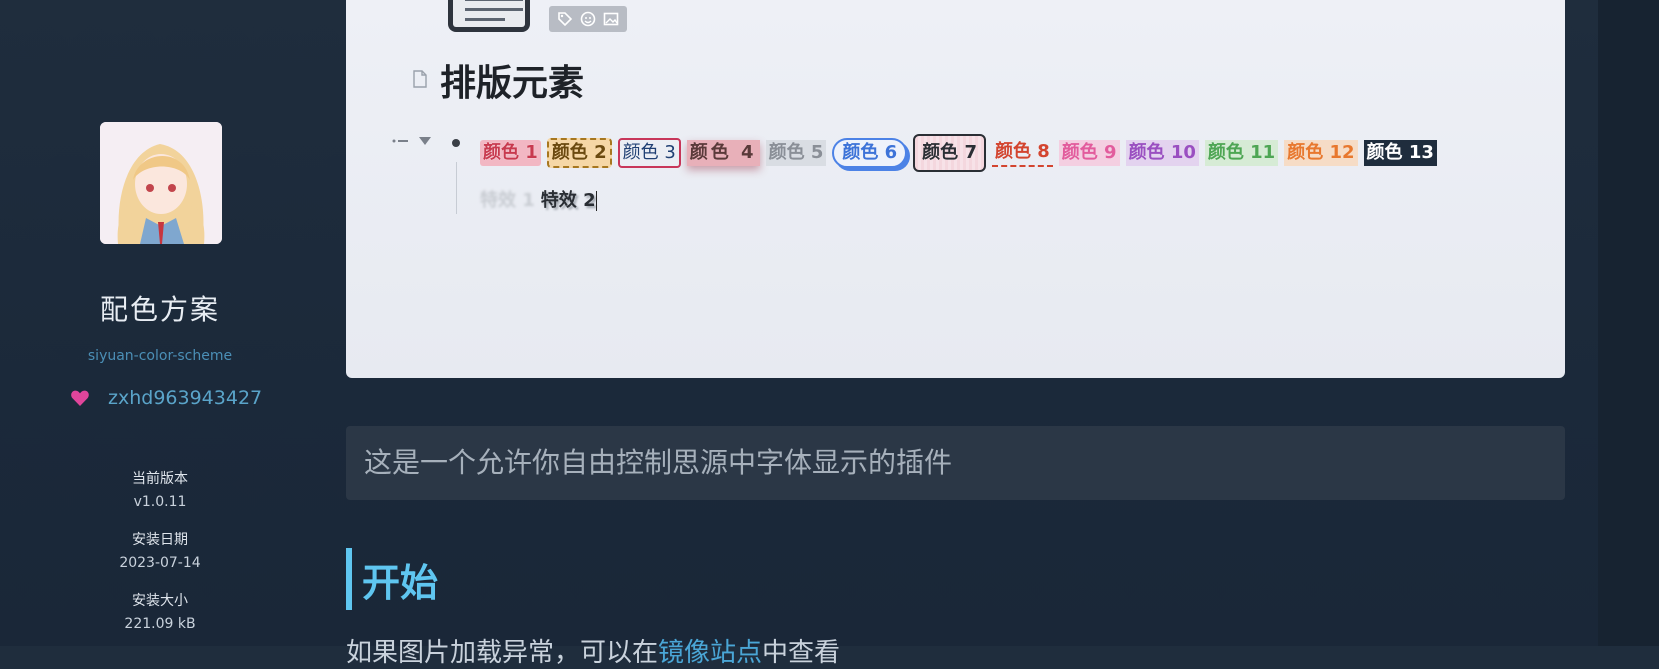 The height and width of the screenshot is (669, 1659). I want to click on doc-icon-toolbar, so click(588, 19).